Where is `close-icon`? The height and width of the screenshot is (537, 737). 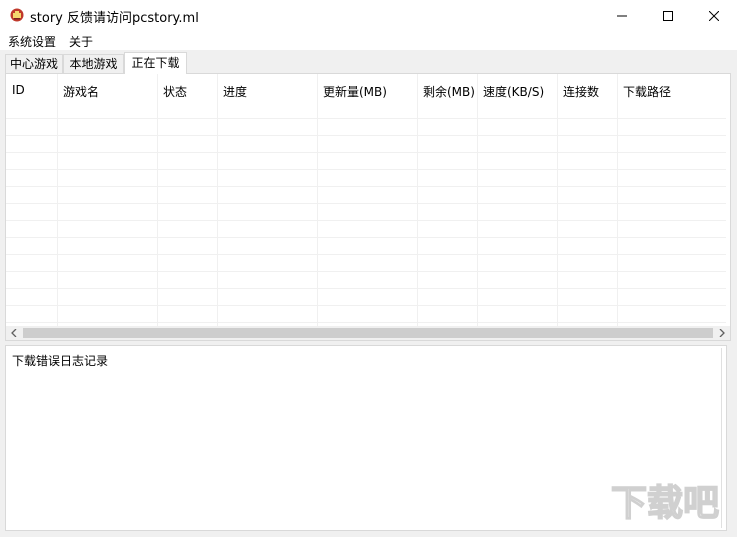
close-icon is located at coordinates (714, 15).